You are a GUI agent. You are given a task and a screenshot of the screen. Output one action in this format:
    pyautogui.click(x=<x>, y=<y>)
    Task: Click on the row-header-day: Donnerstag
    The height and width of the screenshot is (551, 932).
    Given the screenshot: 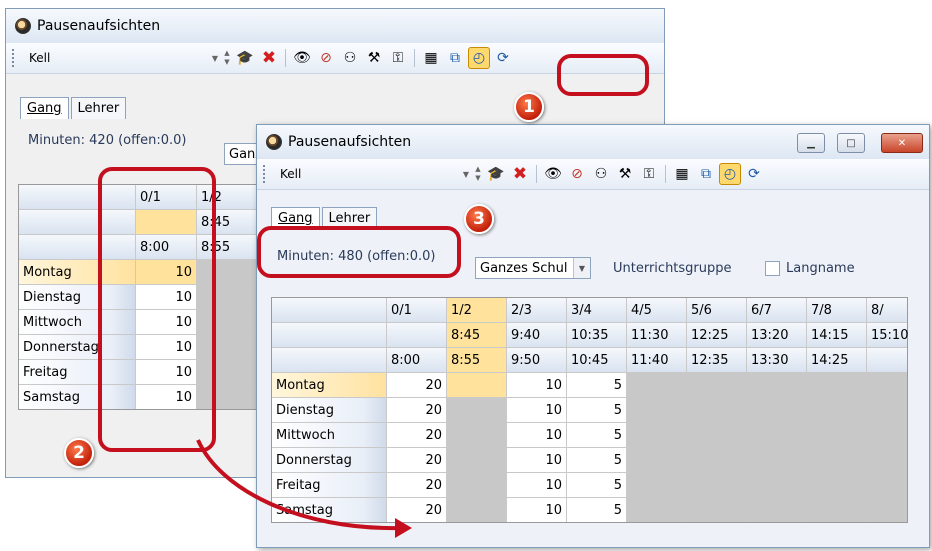 What is the action you would take?
    pyautogui.click(x=329, y=460)
    